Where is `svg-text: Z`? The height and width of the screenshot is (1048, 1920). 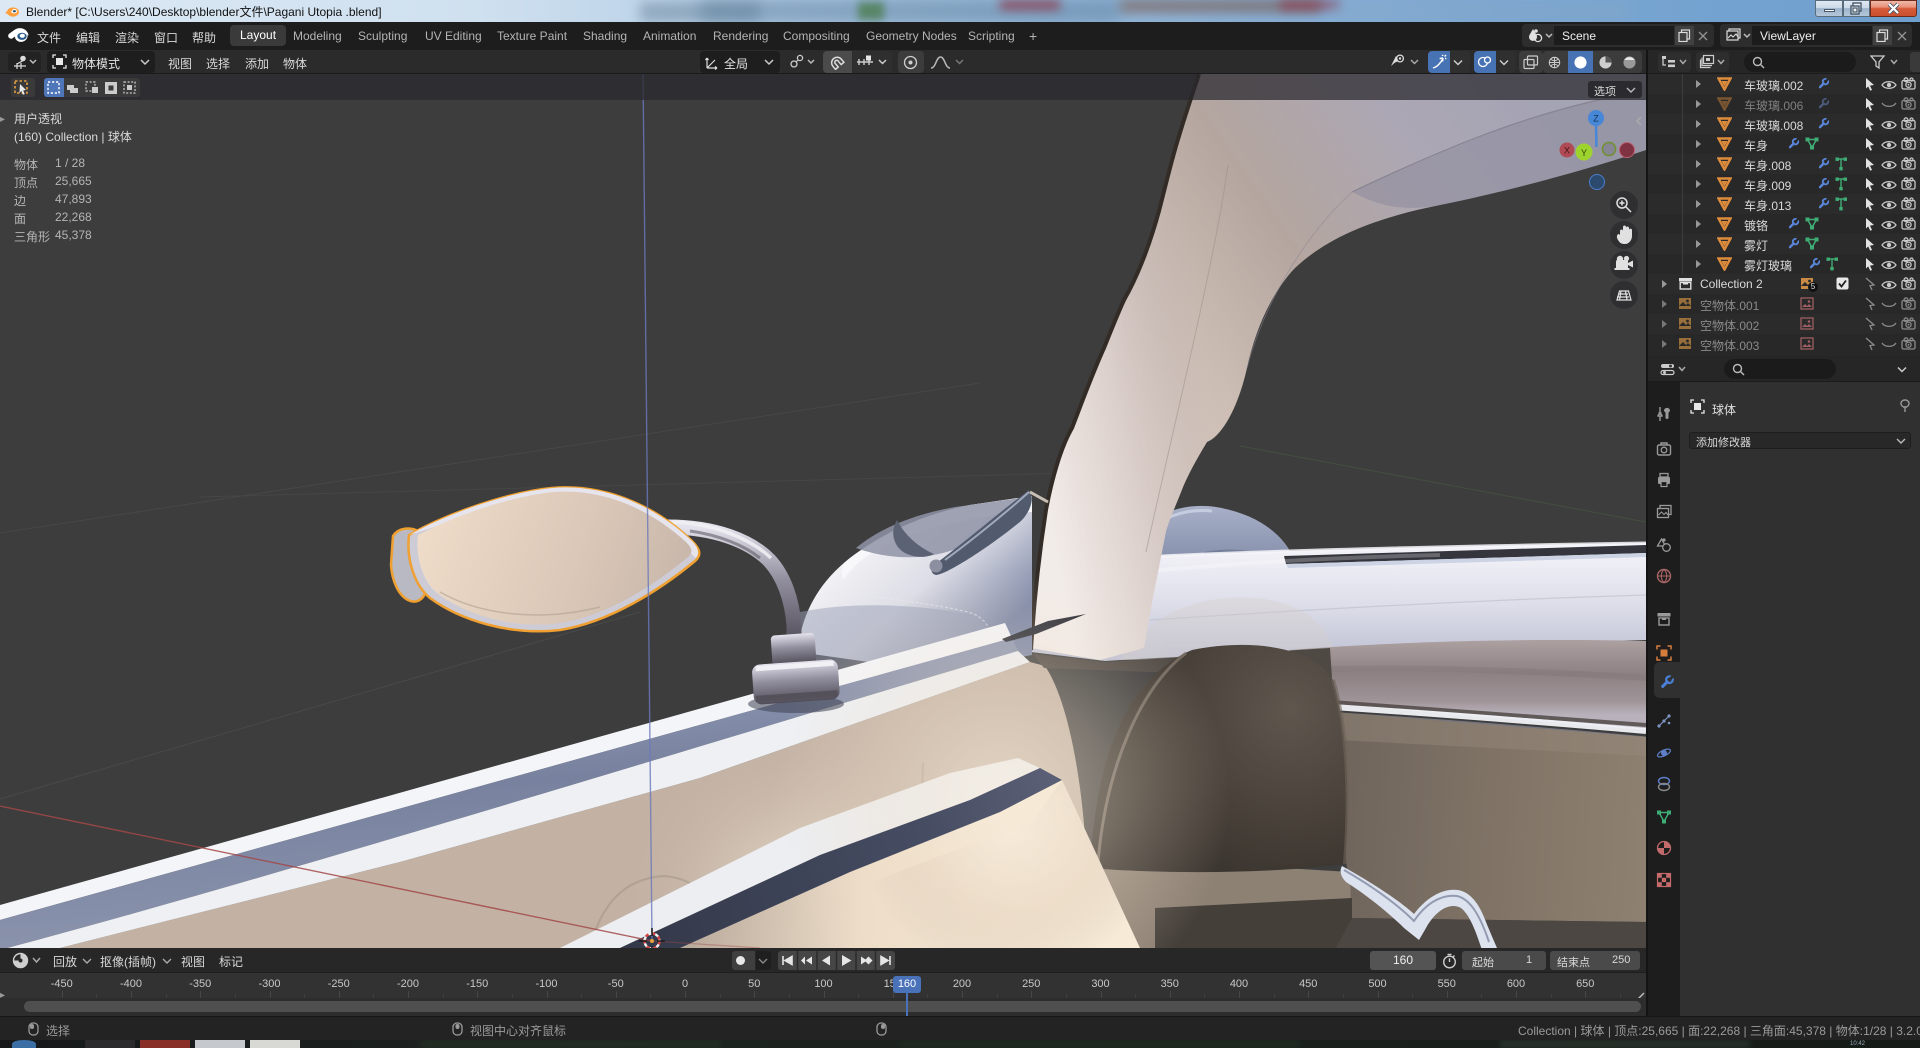
svg-text: Z is located at coordinates (1596, 119).